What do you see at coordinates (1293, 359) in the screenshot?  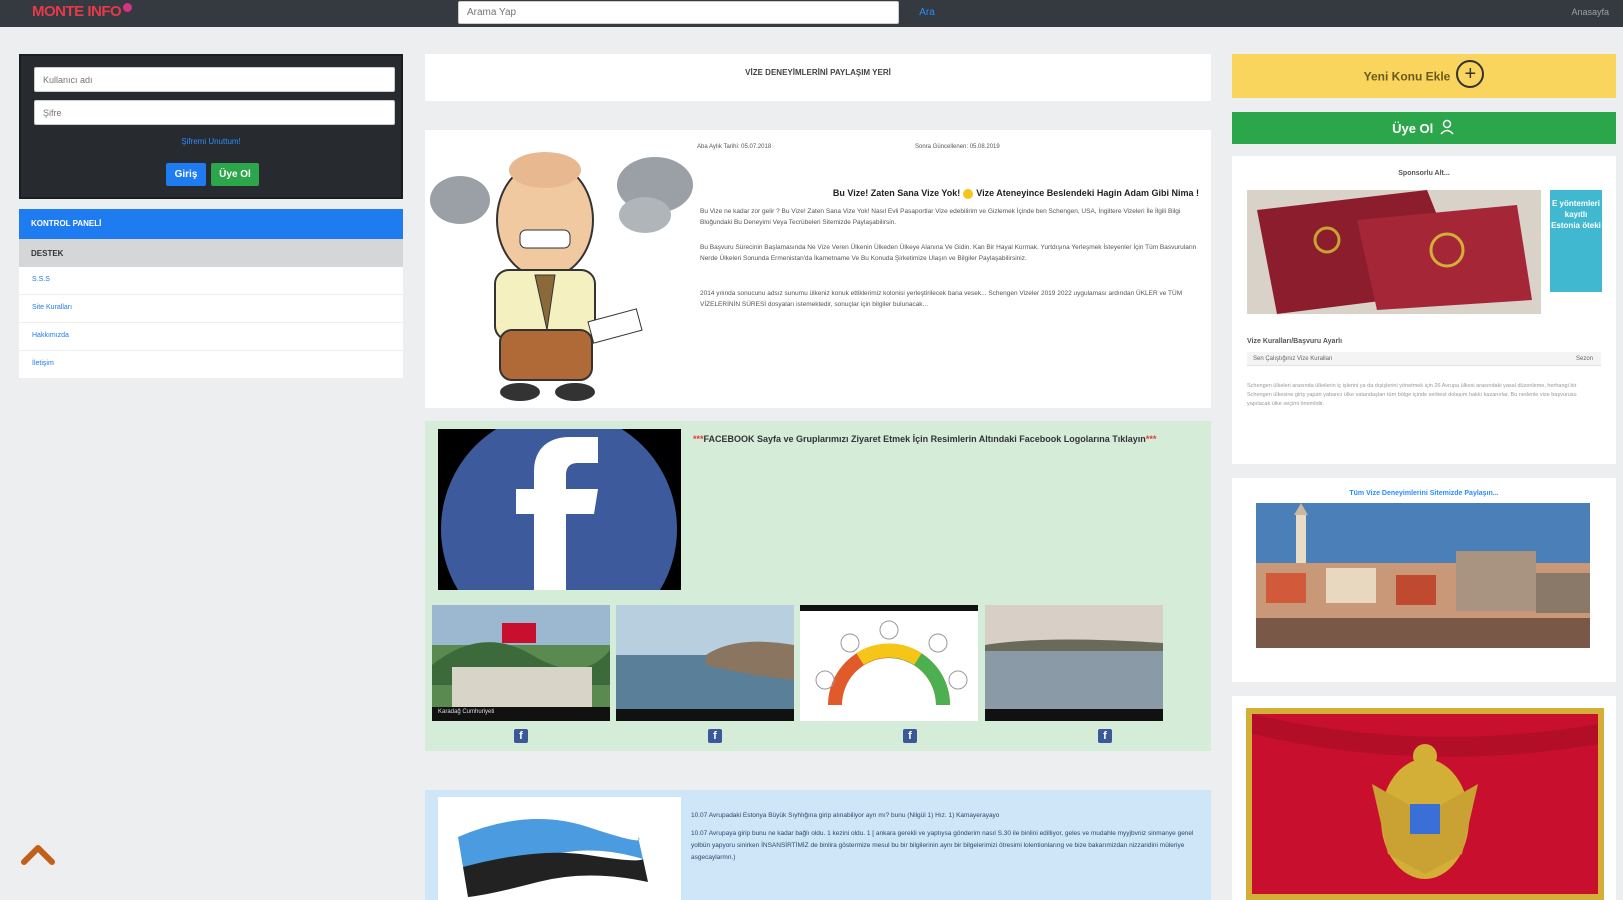 I see `select-value: Sen Çalıştığınız Vize Kuralları` at bounding box center [1293, 359].